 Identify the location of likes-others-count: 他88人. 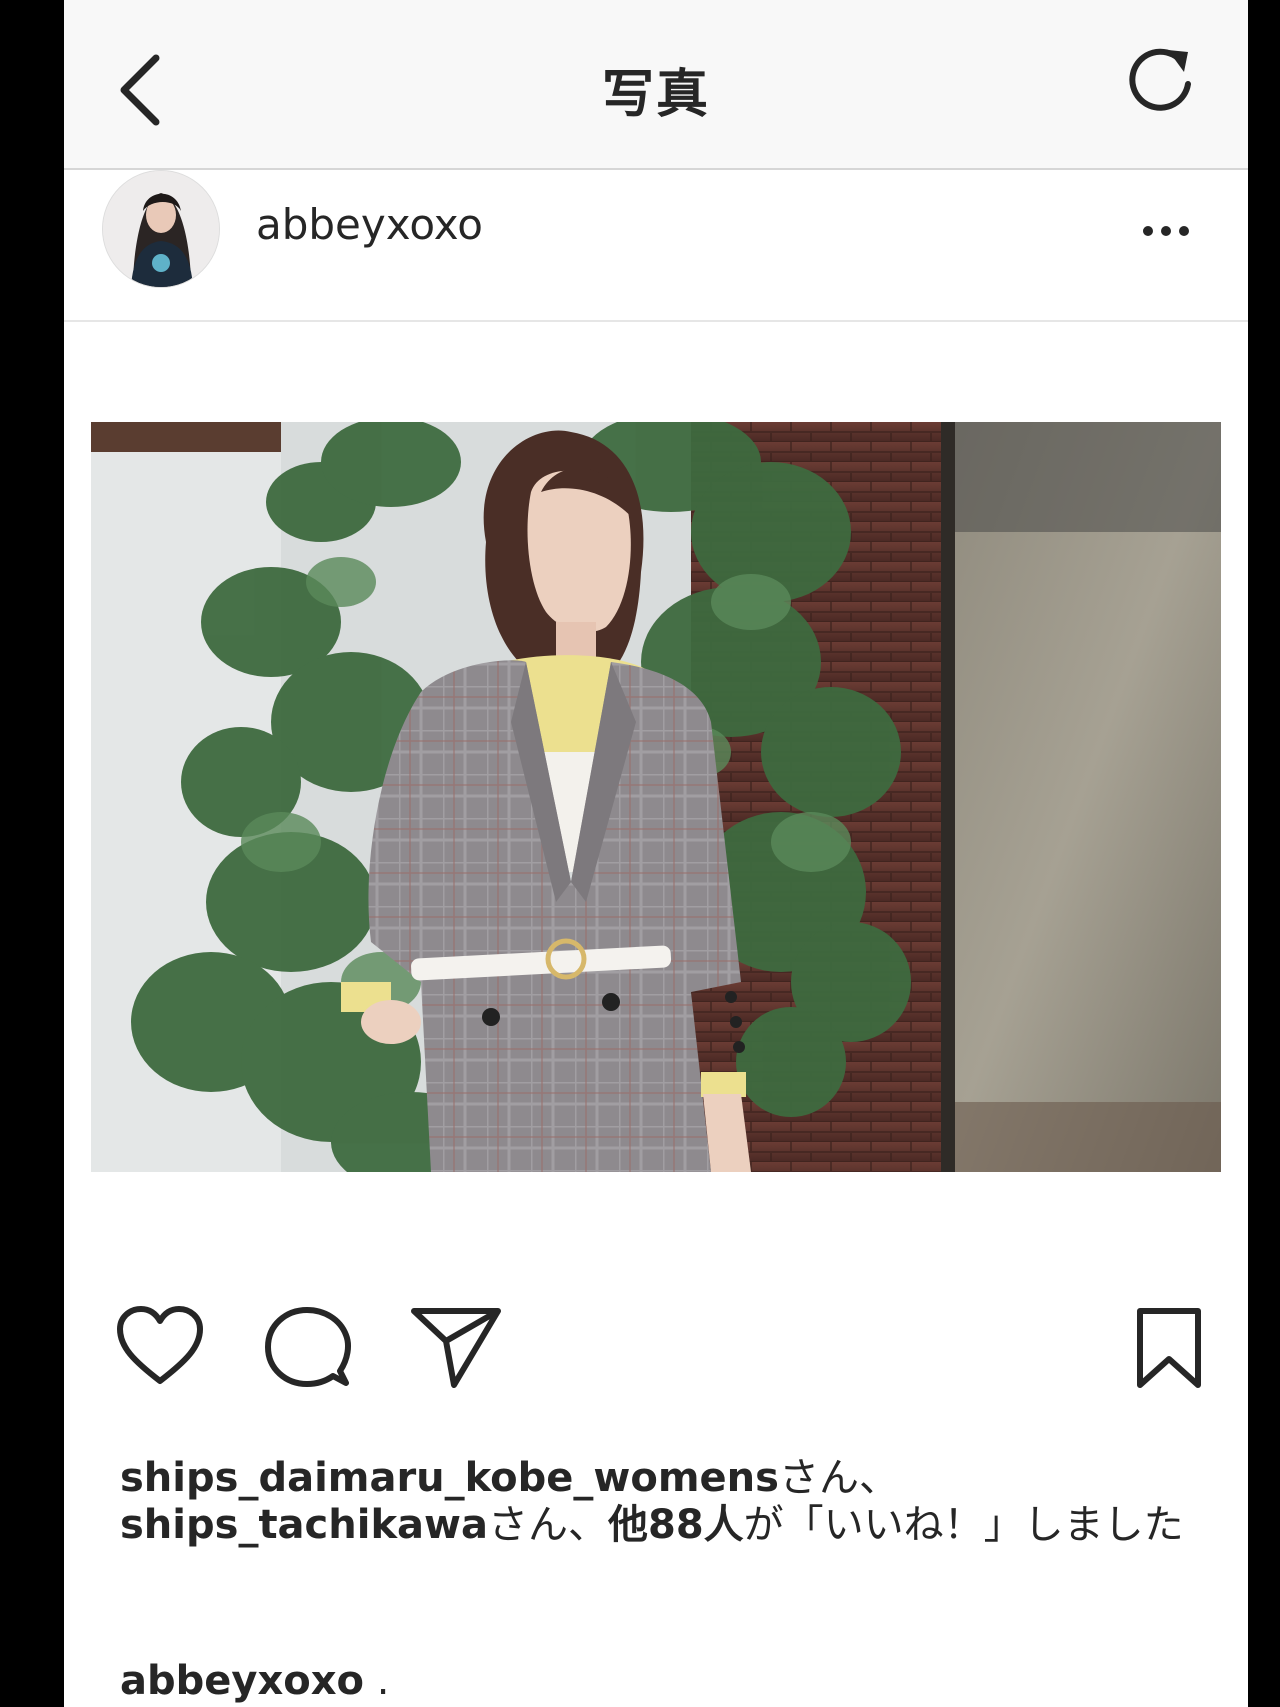
(676, 1525).